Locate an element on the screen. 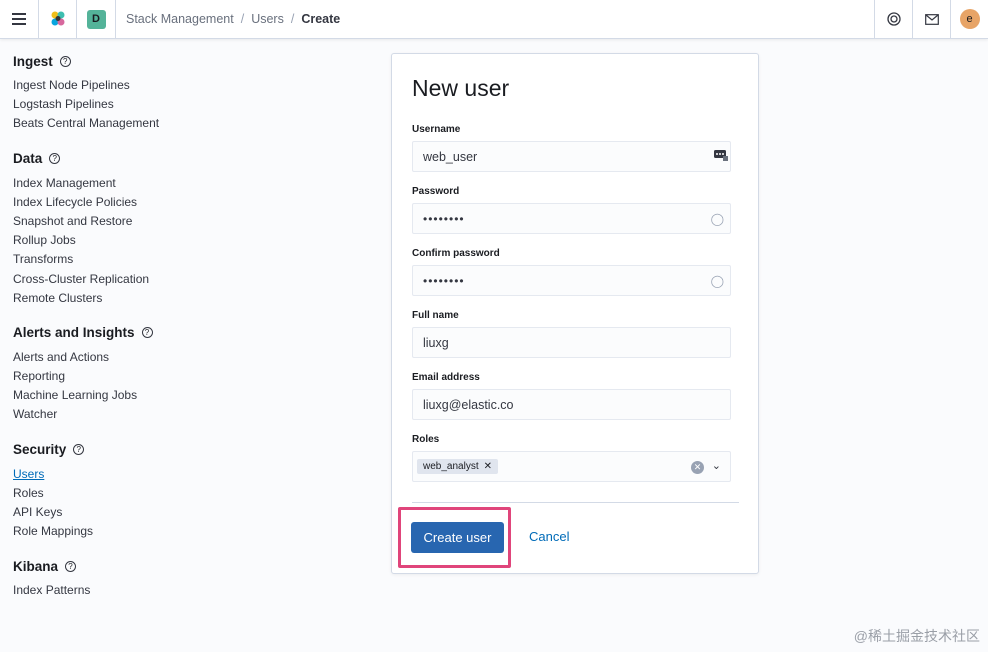  chevron-down-icon: ⌄ is located at coordinates (716, 465).